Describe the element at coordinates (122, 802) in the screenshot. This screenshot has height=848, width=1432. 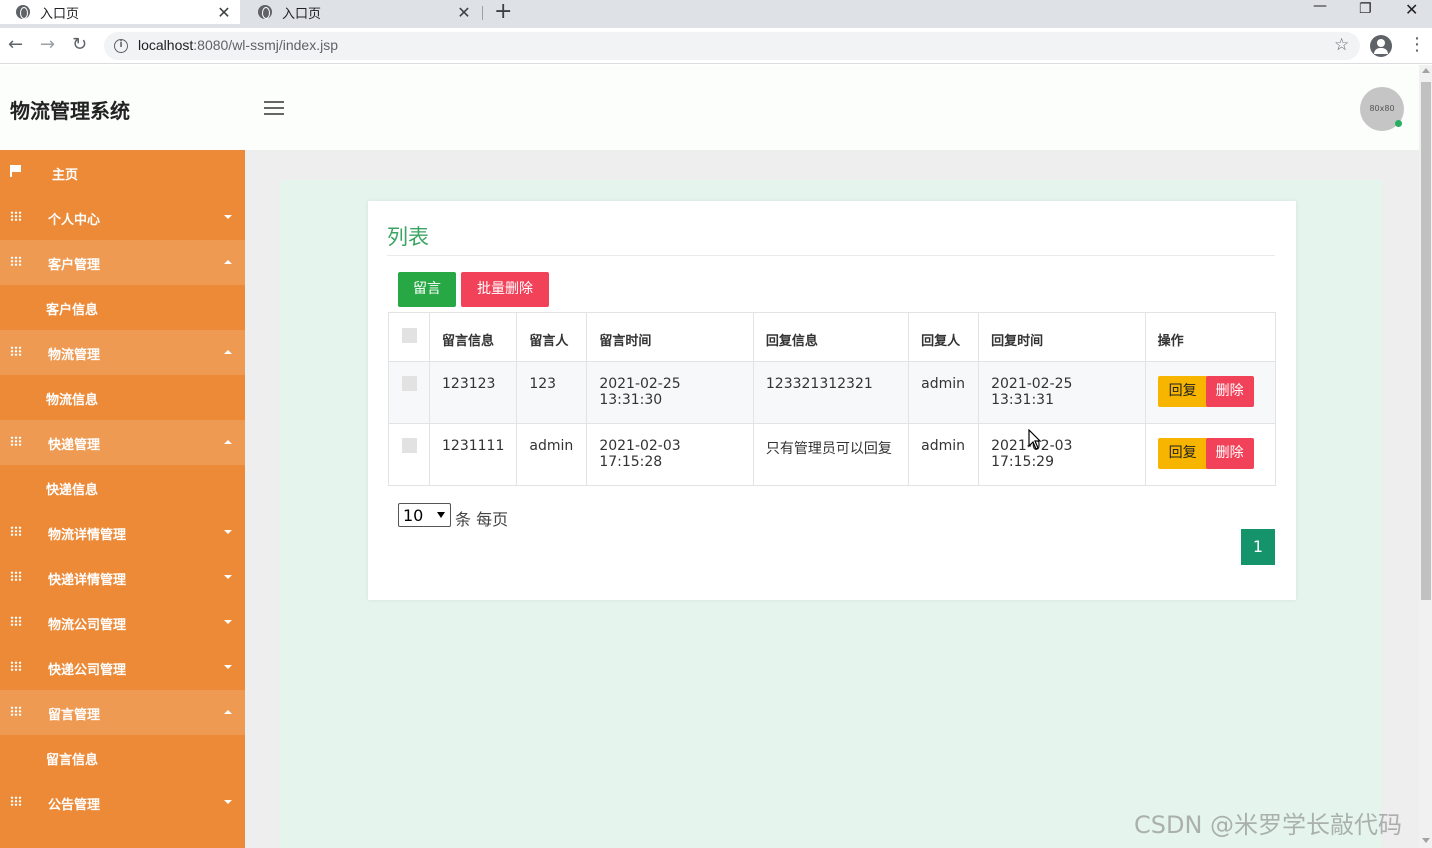
I see `sidebar-item-announcements: 公告管理` at that location.